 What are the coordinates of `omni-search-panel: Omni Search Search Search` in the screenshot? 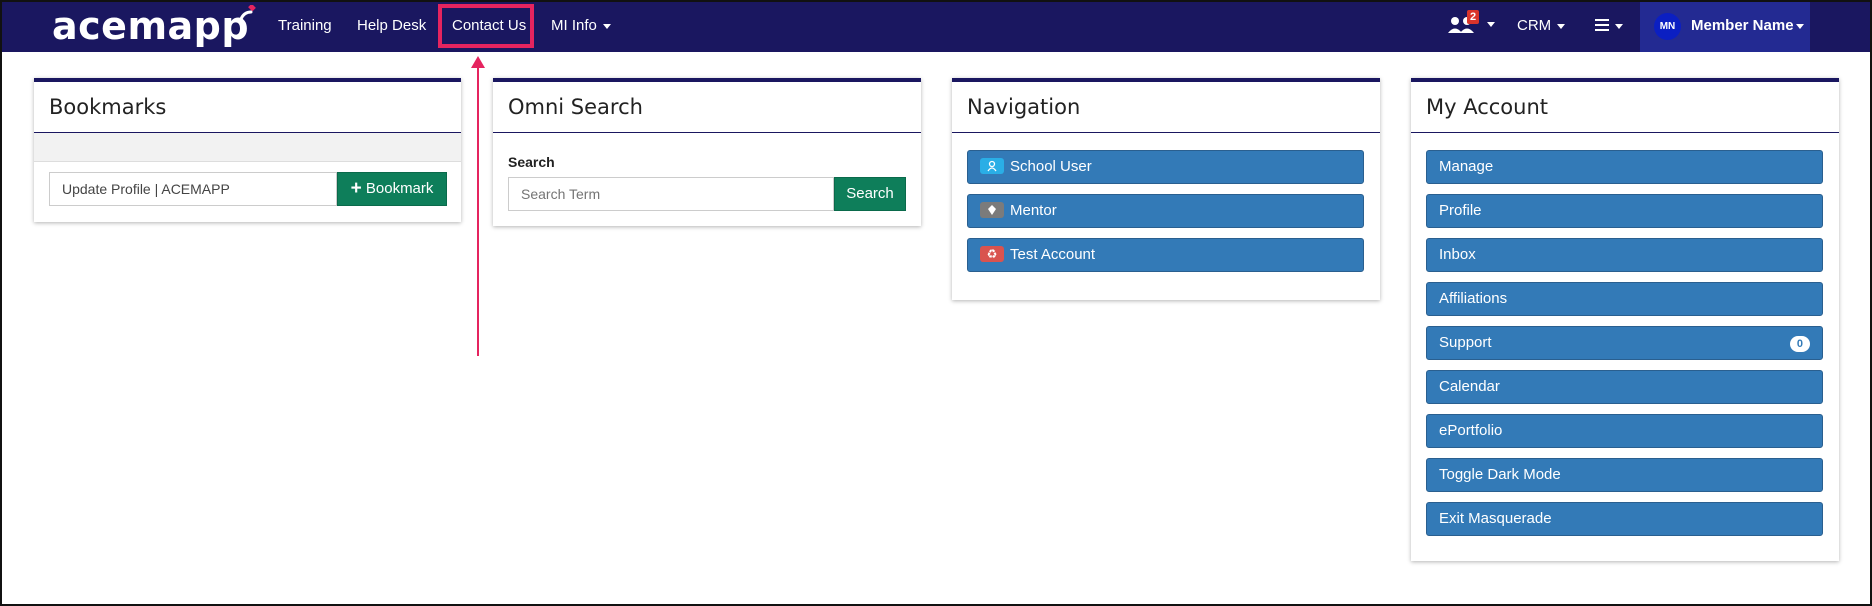 It's located at (707, 152).